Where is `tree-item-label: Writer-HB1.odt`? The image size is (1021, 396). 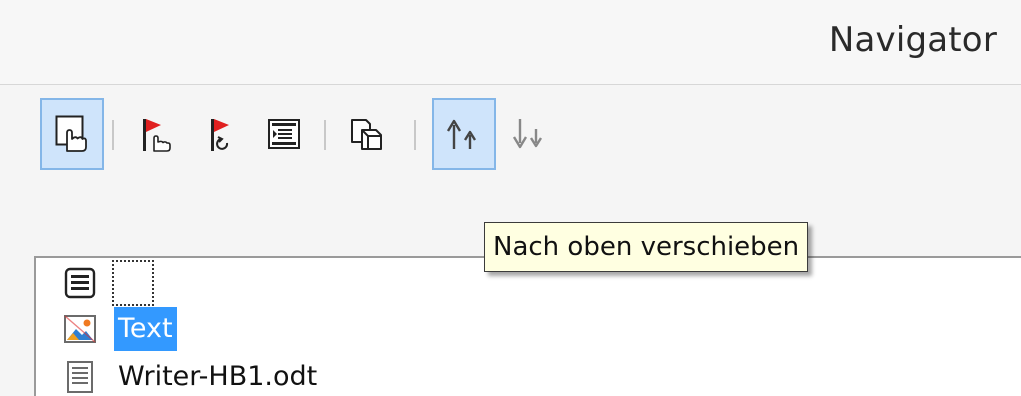 tree-item-label: Writer-HB1.odt is located at coordinates (218, 376).